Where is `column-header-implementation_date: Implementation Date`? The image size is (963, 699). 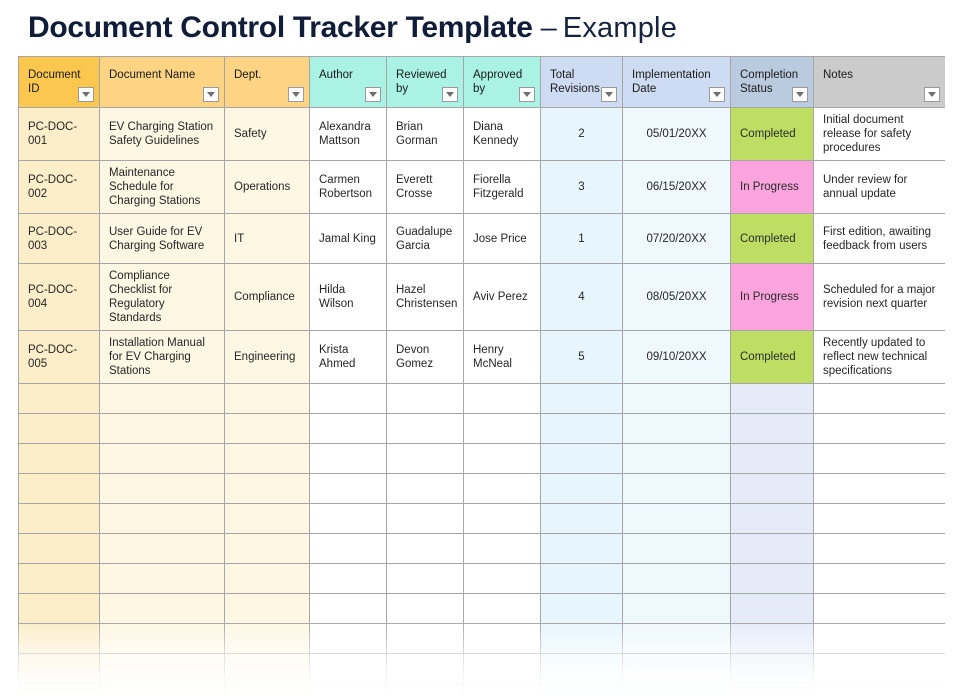 column-header-implementation_date: Implementation Date is located at coordinates (676, 82).